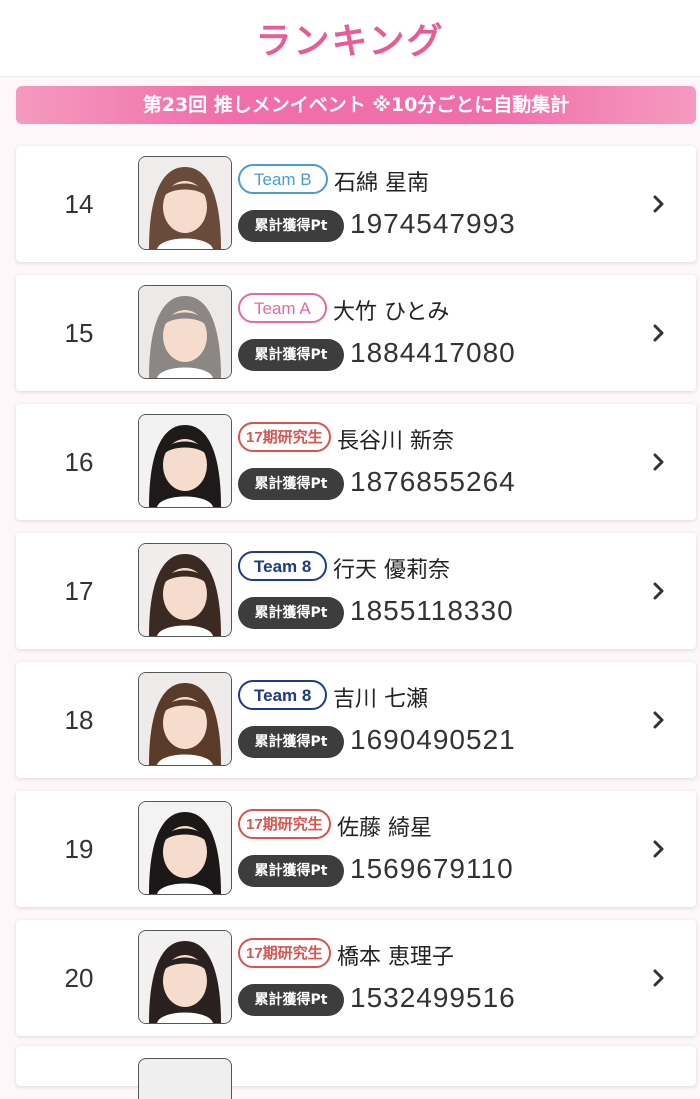 This screenshot has height=1099, width=700. Describe the element at coordinates (356, 333) in the screenshot. I see `ranking-row: 15 Team A 大竹 ひとみ累計獲得Pt 1884417080` at that location.